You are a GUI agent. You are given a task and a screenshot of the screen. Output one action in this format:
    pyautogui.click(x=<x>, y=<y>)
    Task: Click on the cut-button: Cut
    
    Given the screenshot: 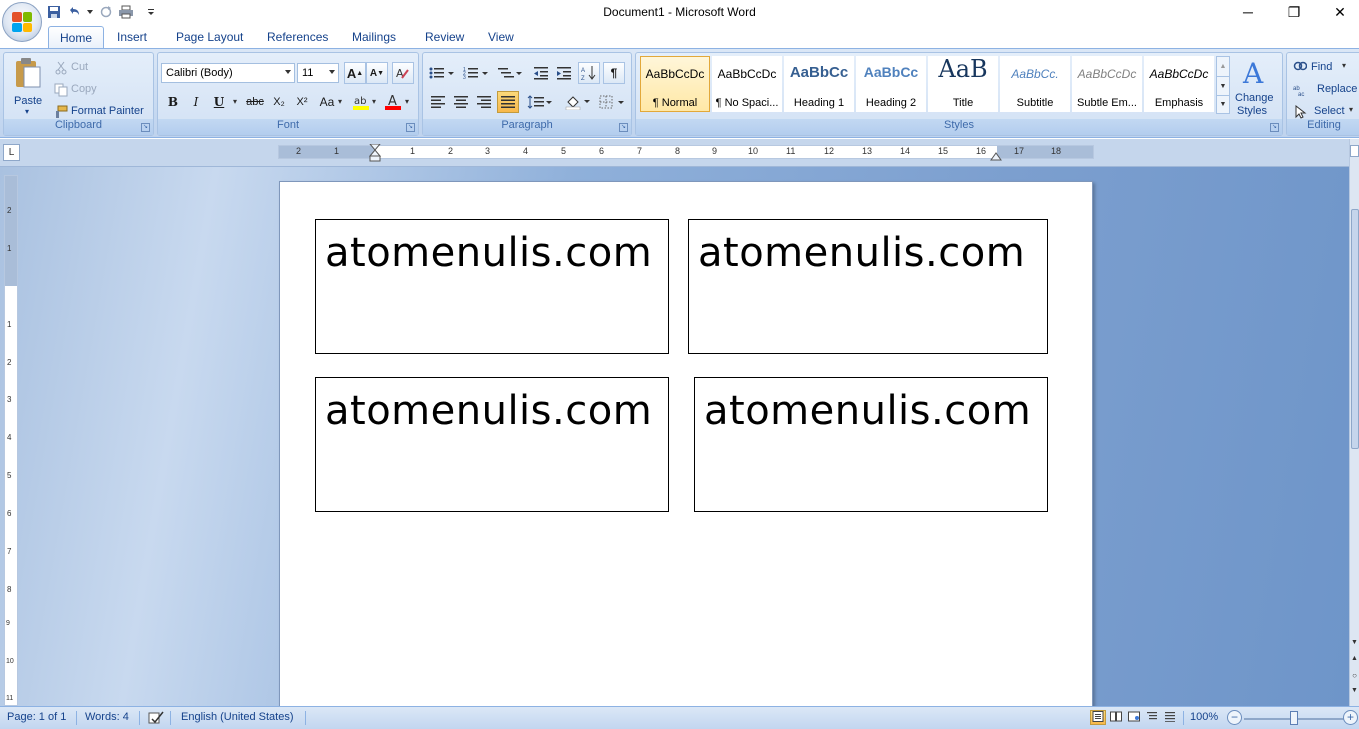 What is the action you would take?
    pyautogui.click(x=79, y=67)
    